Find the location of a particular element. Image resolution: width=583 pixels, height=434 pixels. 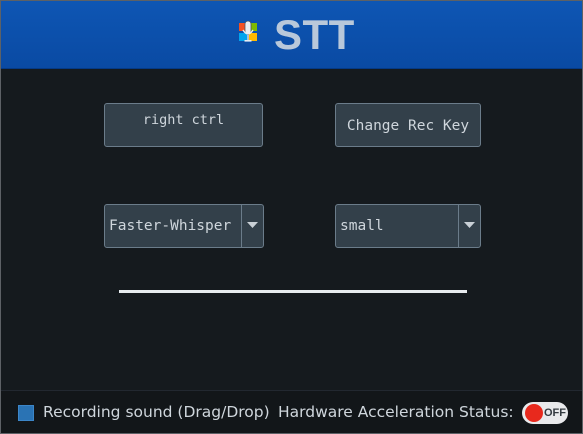

change-rec-key-button: Change Rec Key is located at coordinates (408, 125).